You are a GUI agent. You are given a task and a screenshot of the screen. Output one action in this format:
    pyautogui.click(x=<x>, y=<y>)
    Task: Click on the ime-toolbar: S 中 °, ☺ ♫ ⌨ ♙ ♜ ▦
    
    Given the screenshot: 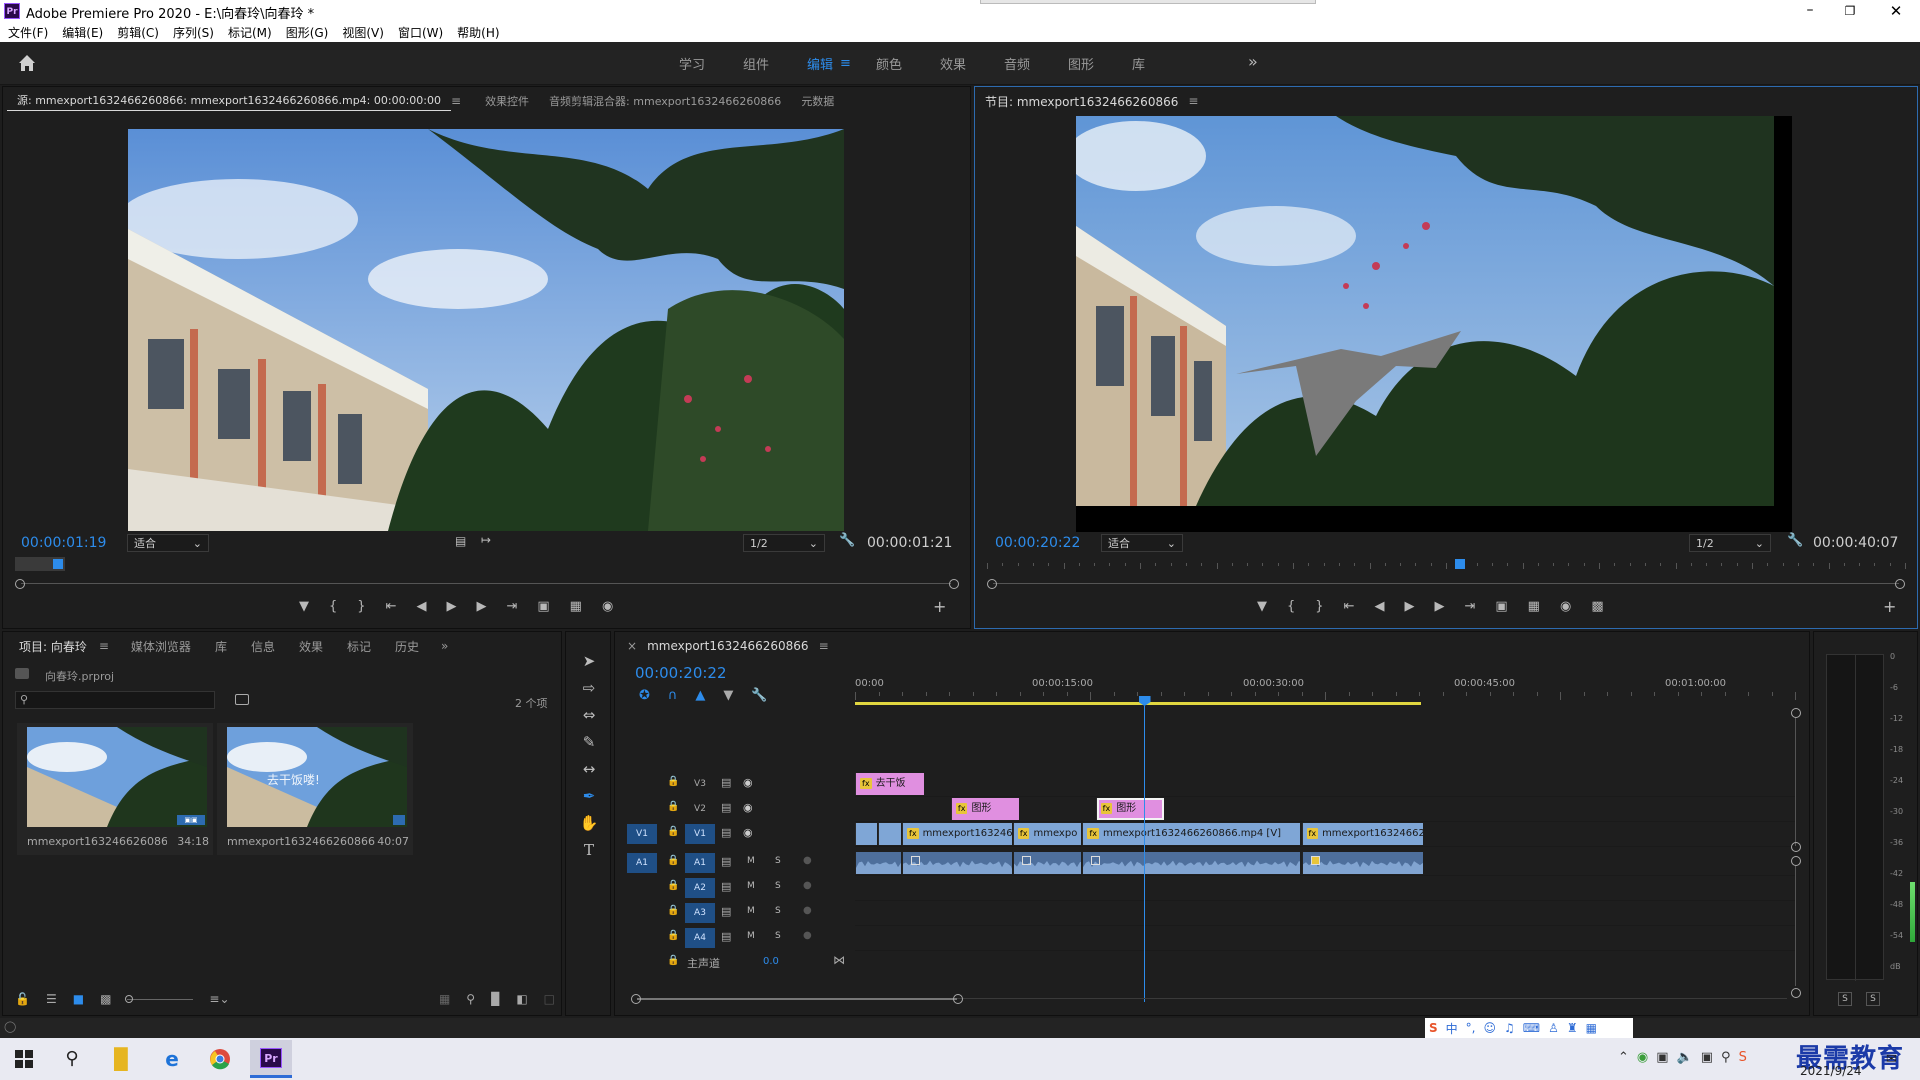 What is the action you would take?
    pyautogui.click(x=1529, y=1028)
    